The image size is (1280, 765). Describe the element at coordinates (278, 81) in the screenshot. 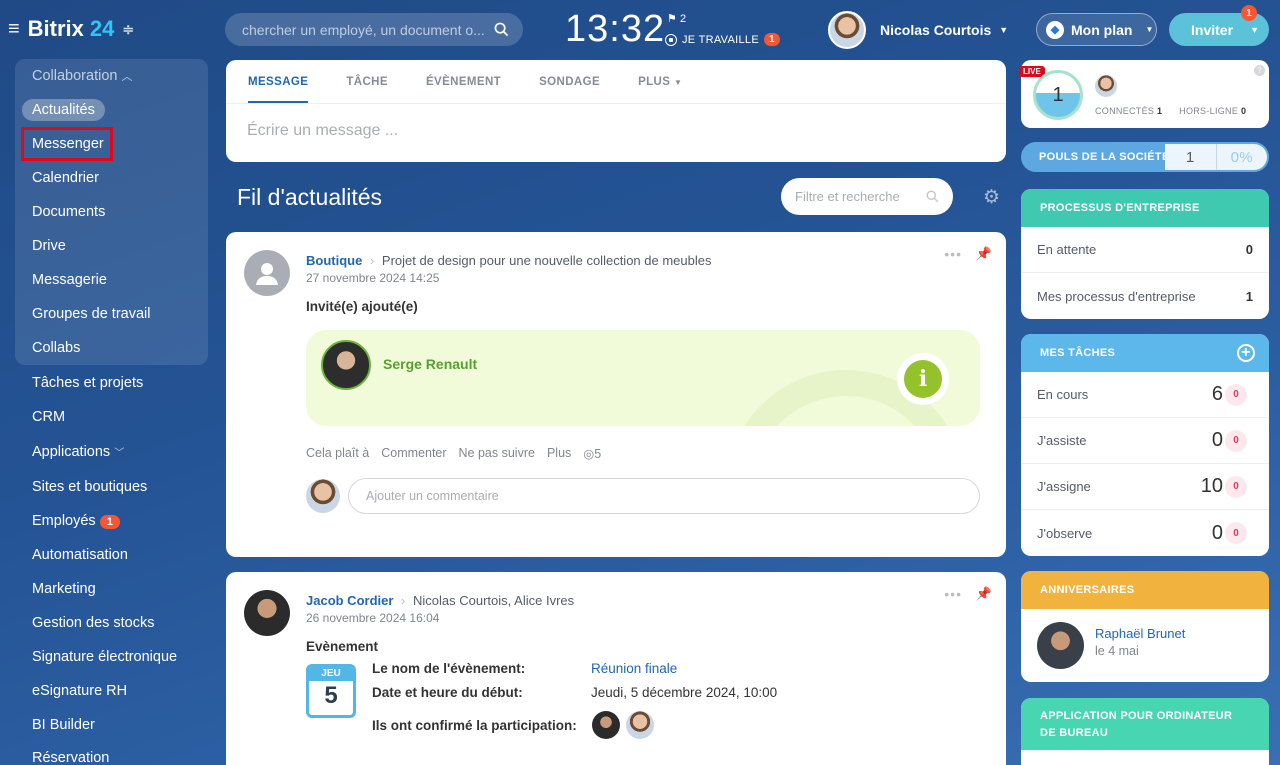

I see `tab-message: MESSAGE` at that location.